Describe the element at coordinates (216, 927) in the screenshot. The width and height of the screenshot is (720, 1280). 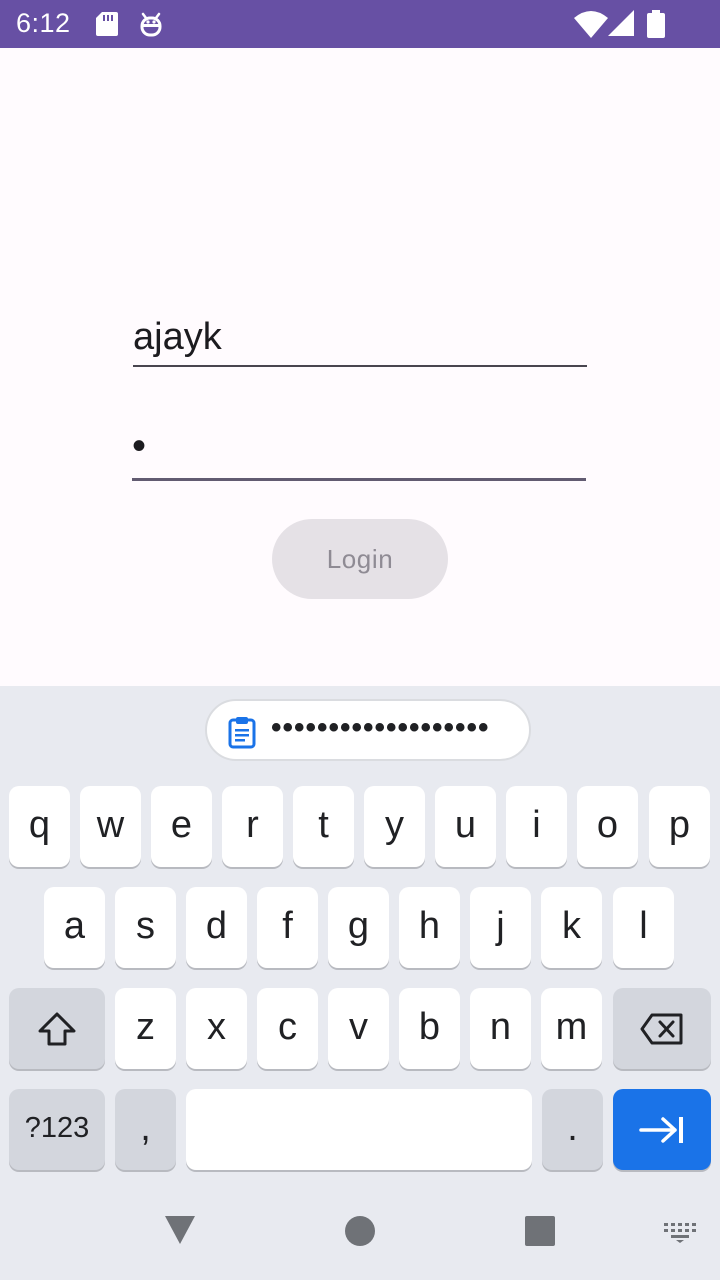
I see `key-d: d` at that location.